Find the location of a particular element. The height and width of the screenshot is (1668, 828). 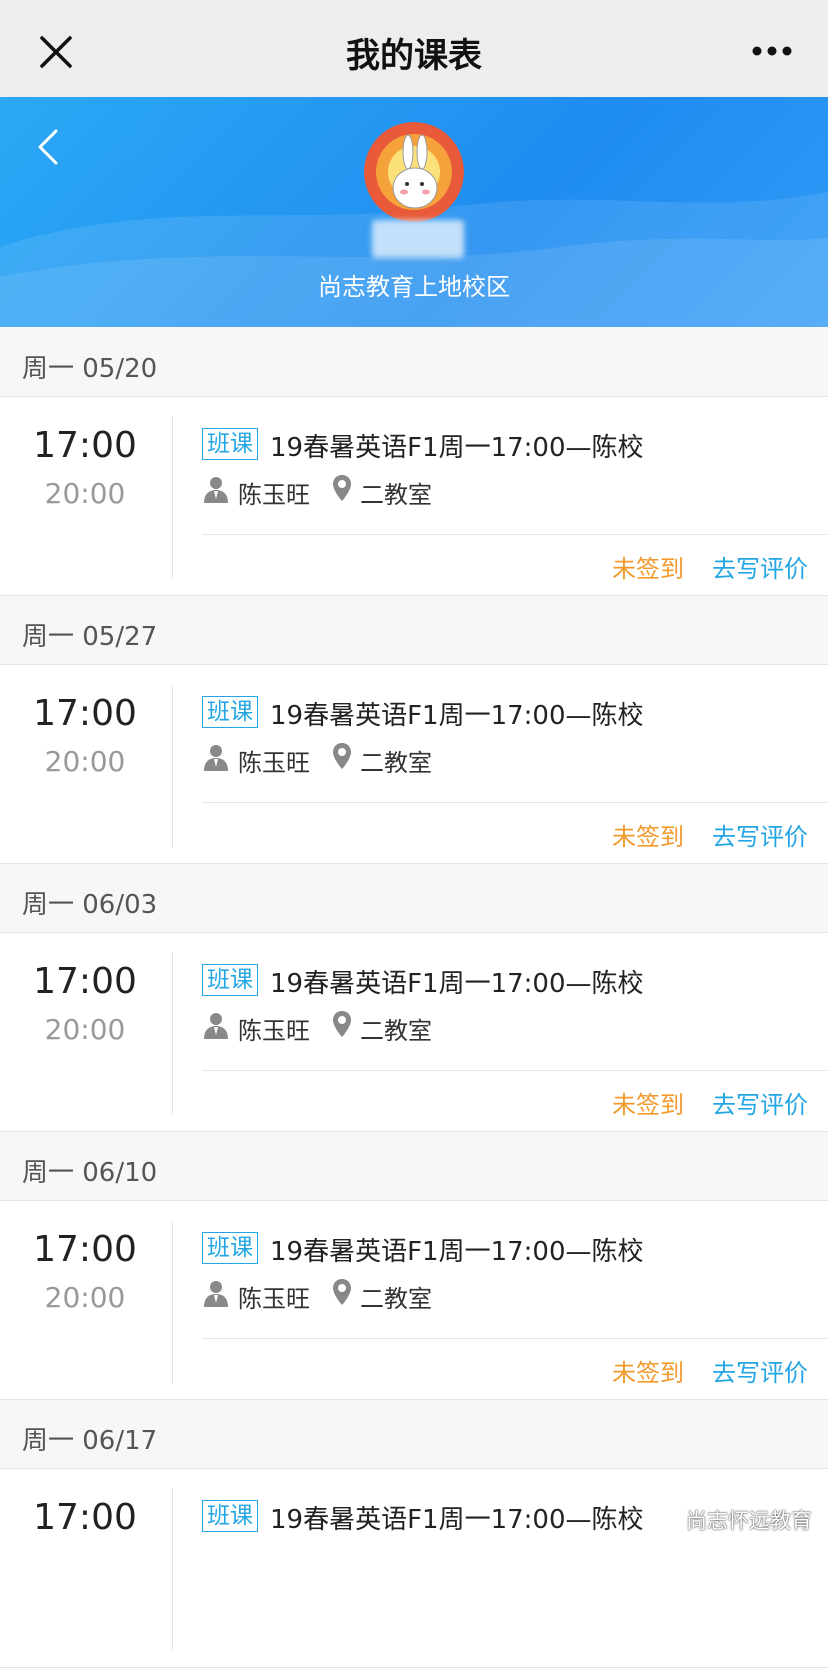

day-header: 周一 05/20 is located at coordinates (414, 362).